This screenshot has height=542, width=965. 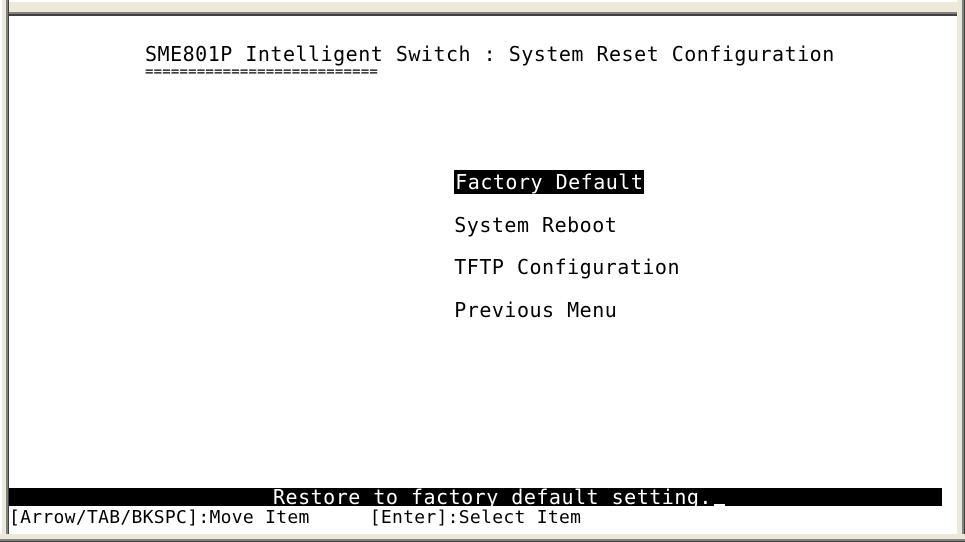 What do you see at coordinates (159, 517) in the screenshot?
I see `help-move-item: [Arrow/TAB/BKSPC]:Move Item` at bounding box center [159, 517].